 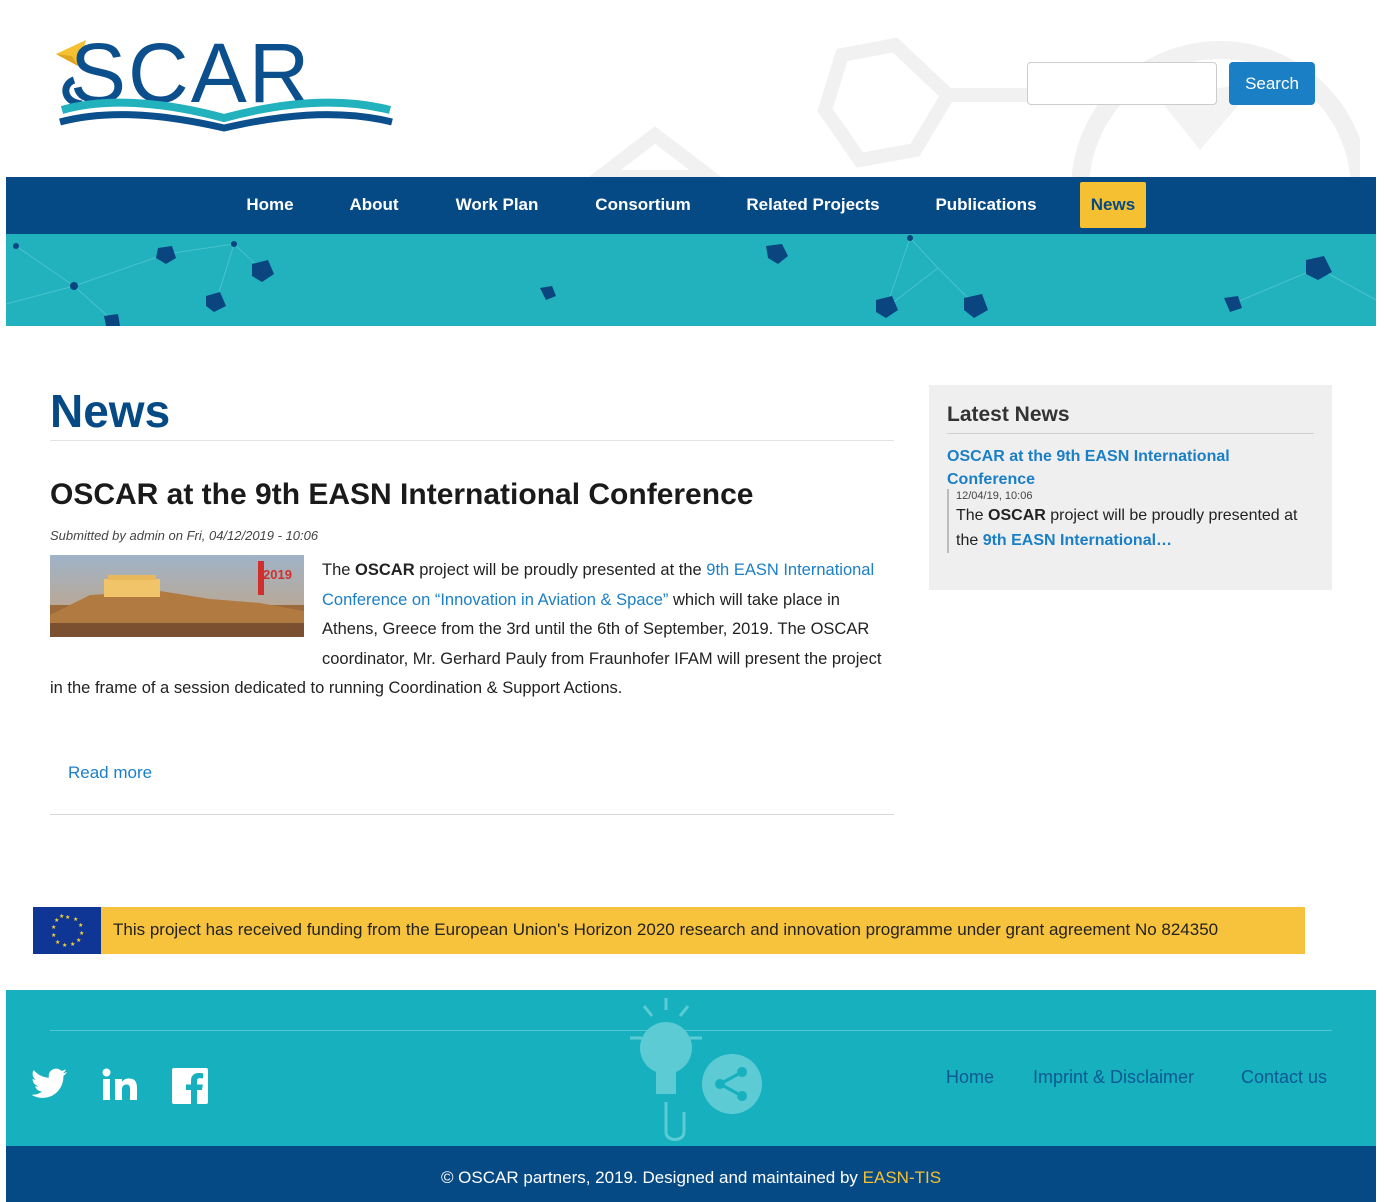 What do you see at coordinates (692, 88) in the screenshot?
I see `site-header: SCAR Search` at bounding box center [692, 88].